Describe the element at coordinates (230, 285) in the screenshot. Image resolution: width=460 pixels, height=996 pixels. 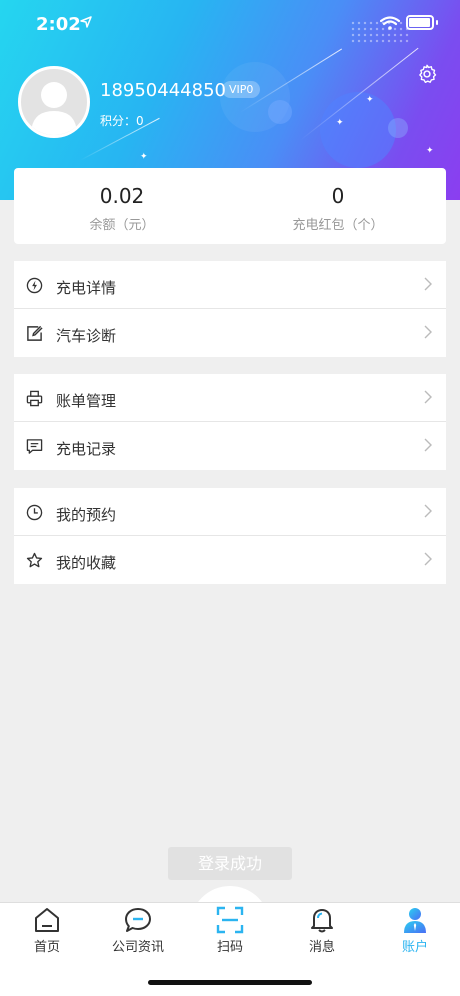
I see `menu-item-charge-details: 充电详情` at that location.